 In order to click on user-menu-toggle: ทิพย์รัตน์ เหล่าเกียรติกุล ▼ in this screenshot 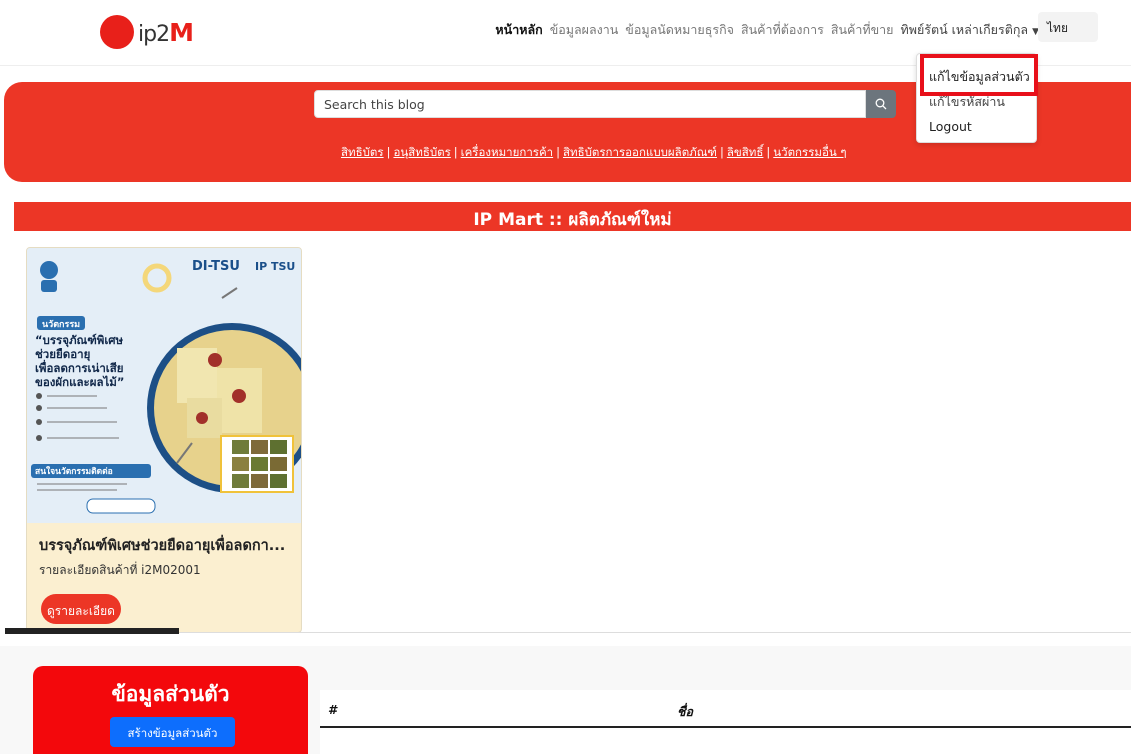, I will do `click(970, 30)`.